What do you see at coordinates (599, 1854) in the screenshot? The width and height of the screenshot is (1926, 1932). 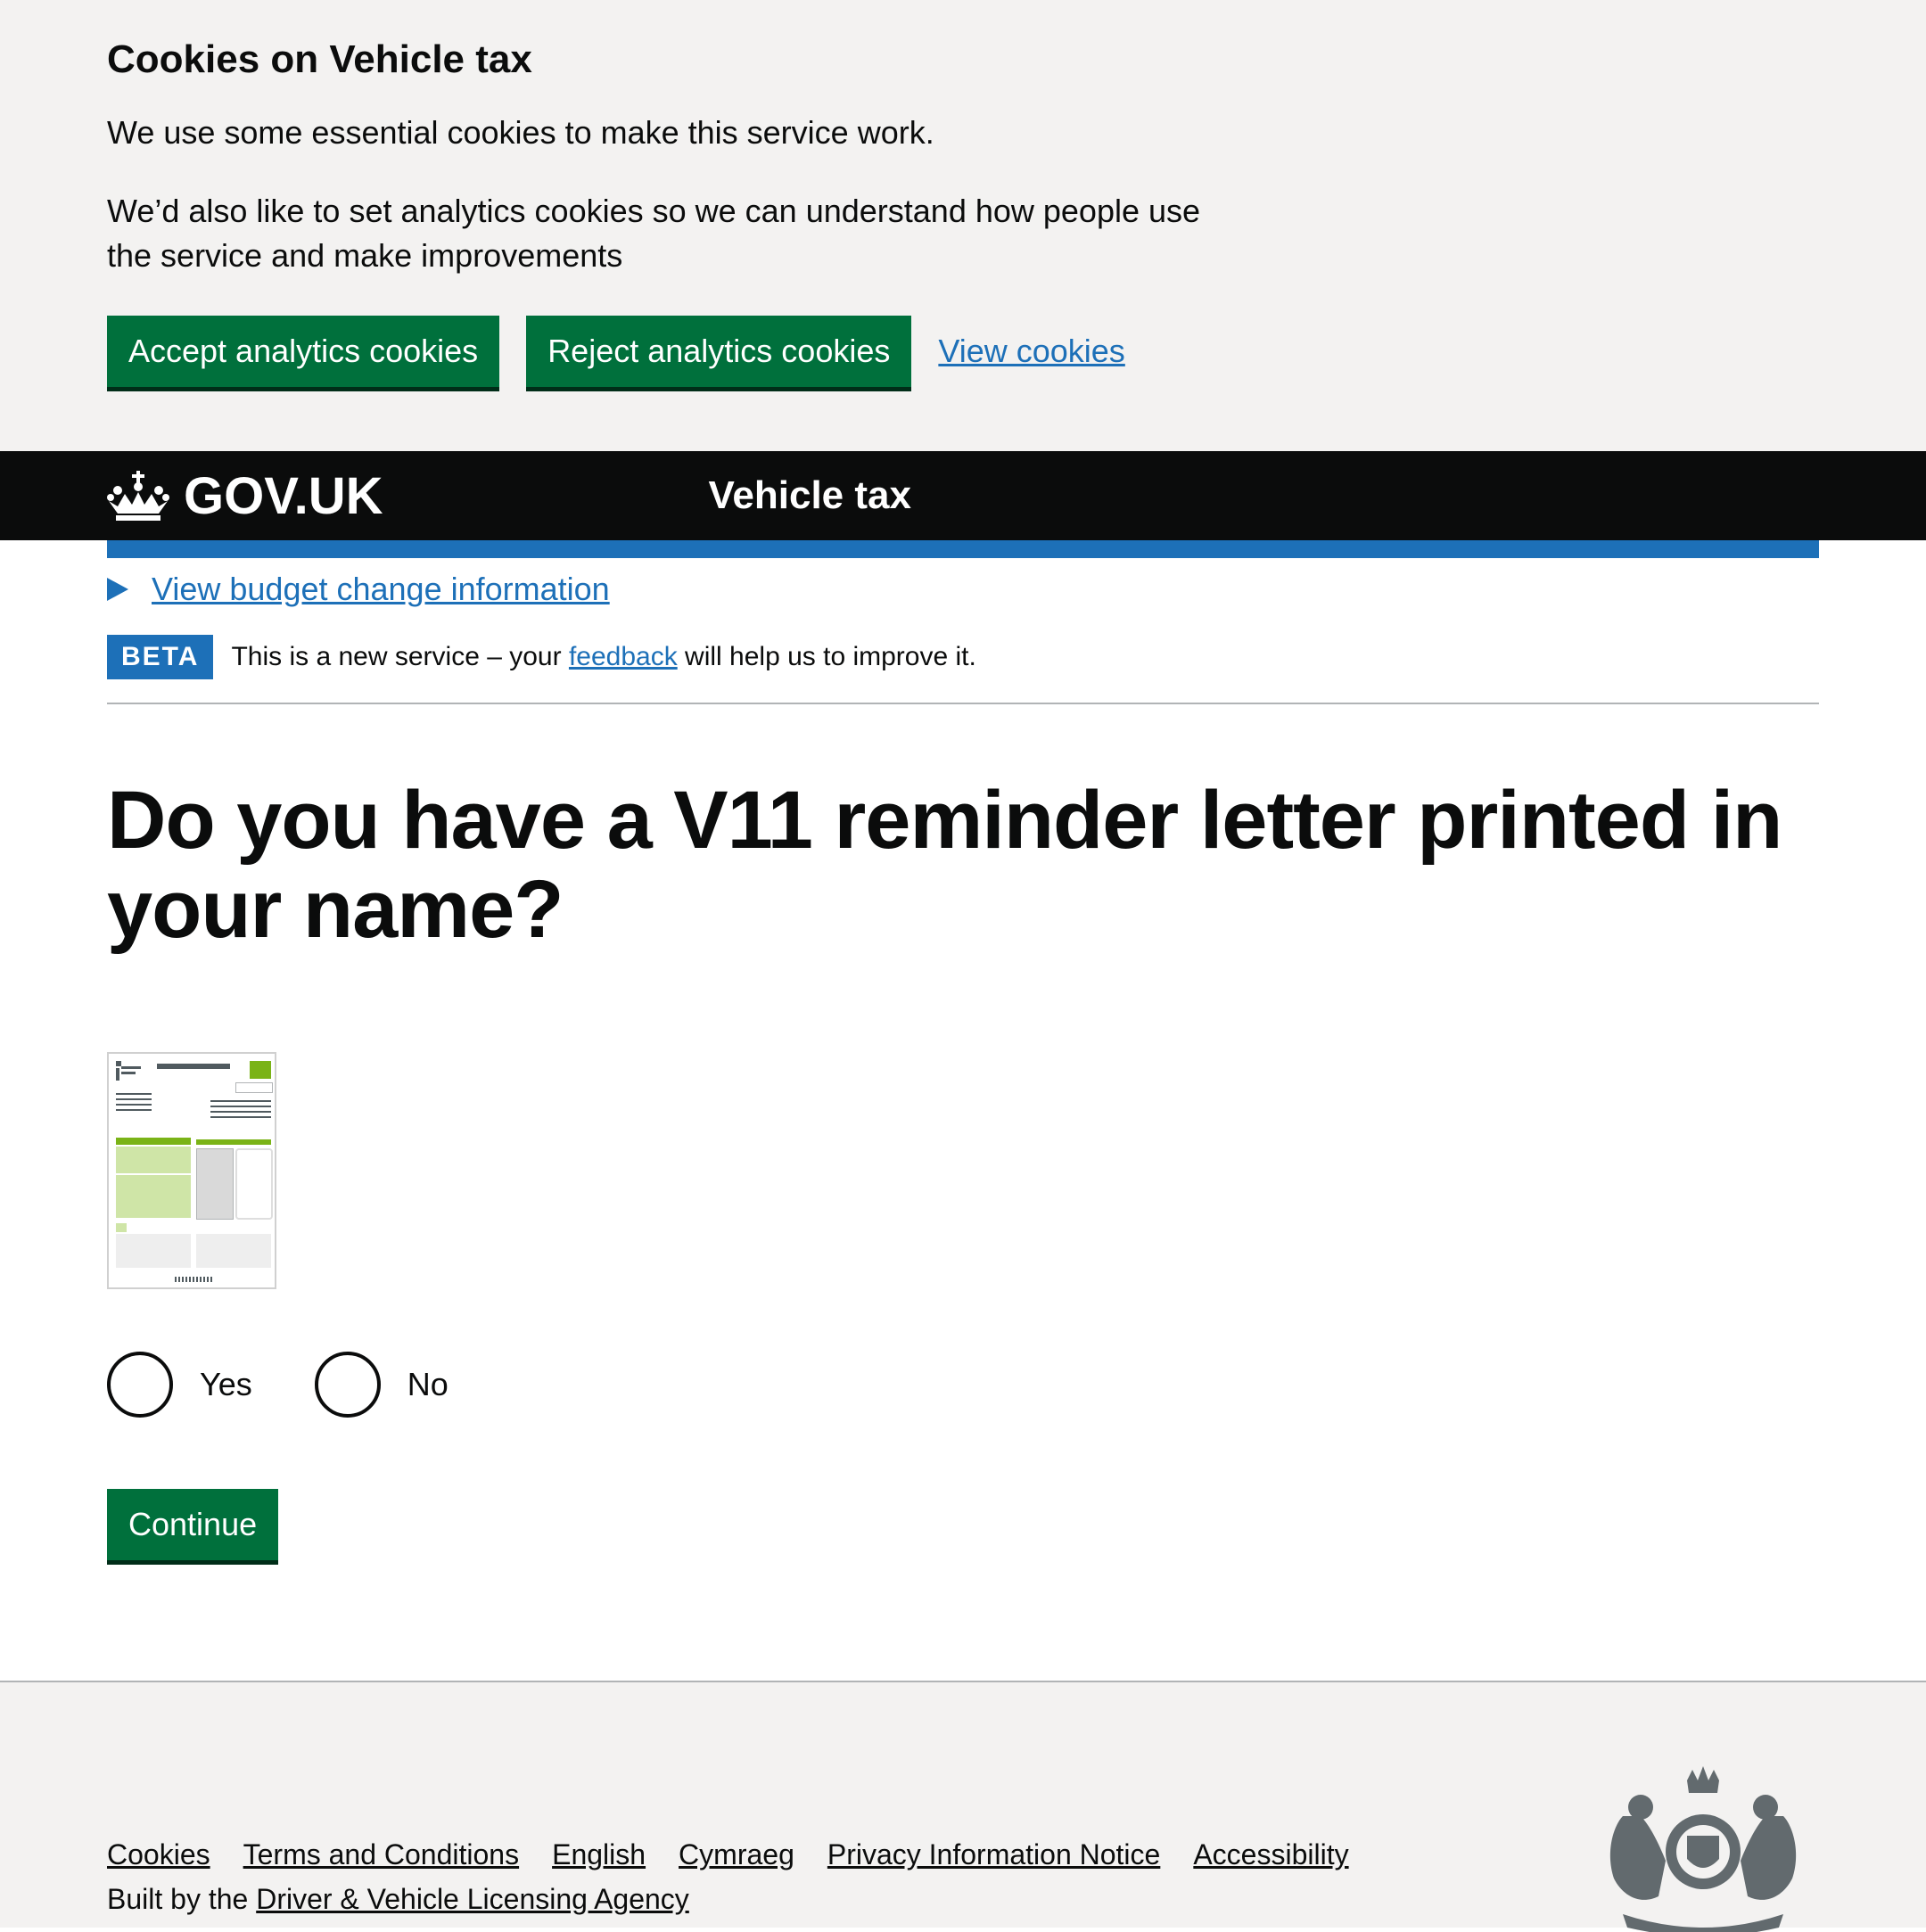 I see `footer-link-english: English` at bounding box center [599, 1854].